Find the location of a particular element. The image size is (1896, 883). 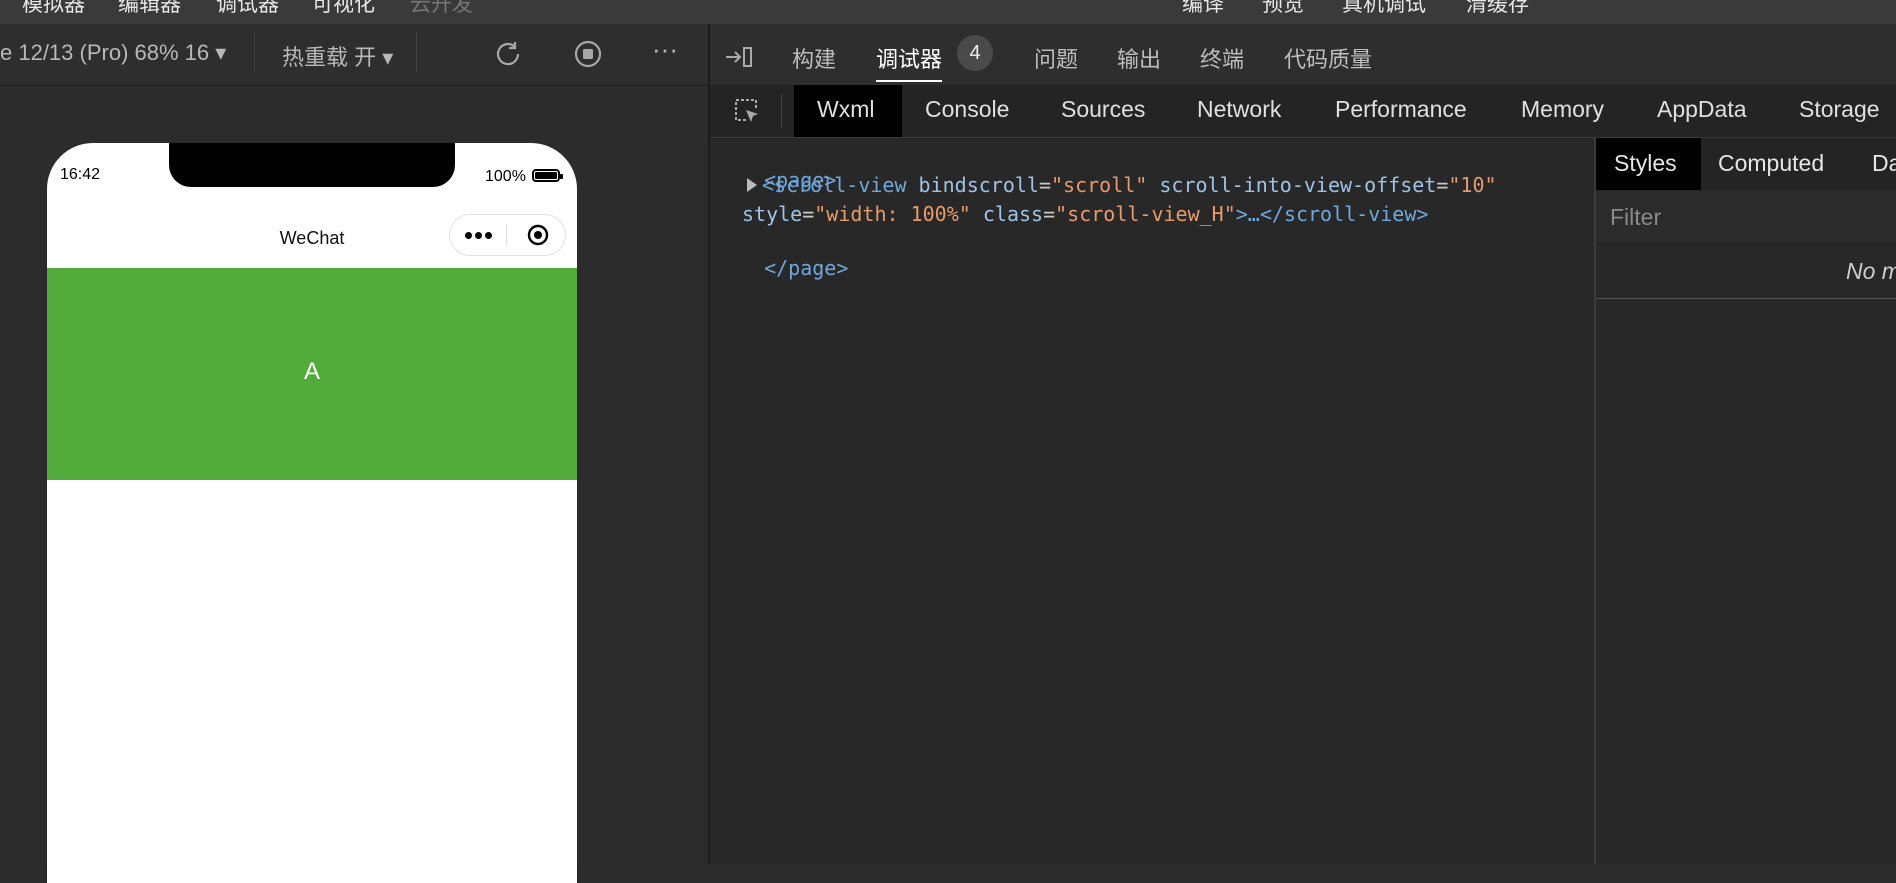

panel-tab-wxml: Wxml is located at coordinates (845, 109).